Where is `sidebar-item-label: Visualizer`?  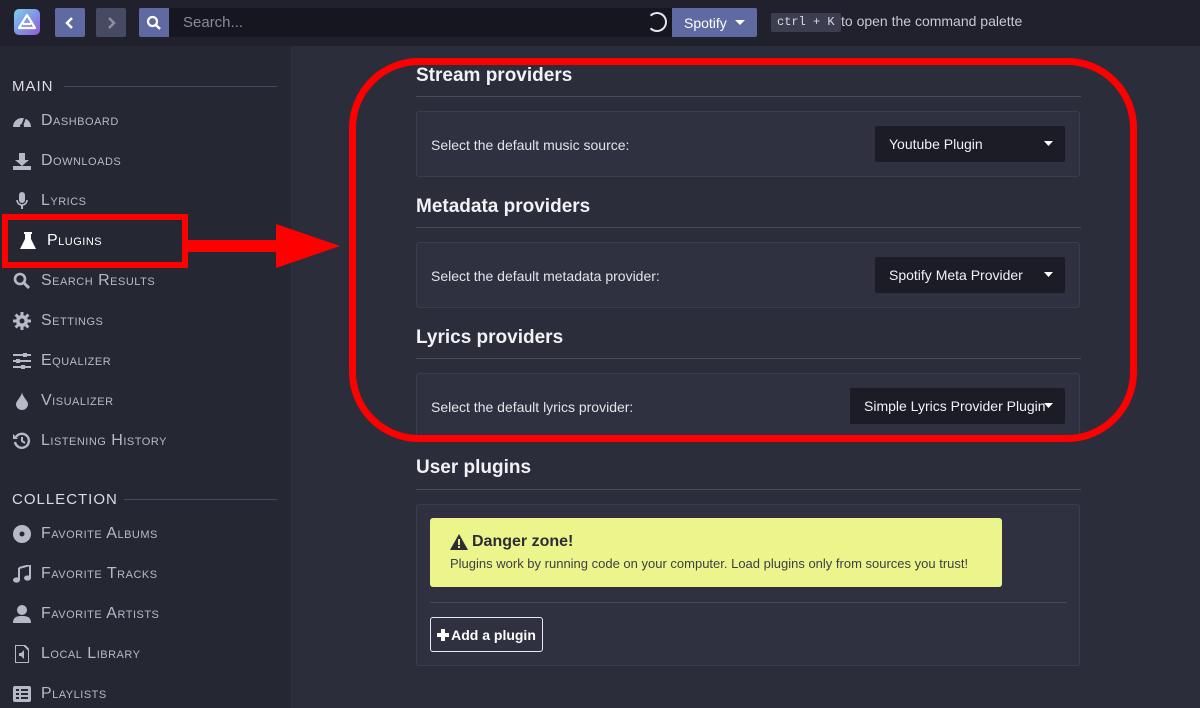 sidebar-item-label: Visualizer is located at coordinates (77, 400).